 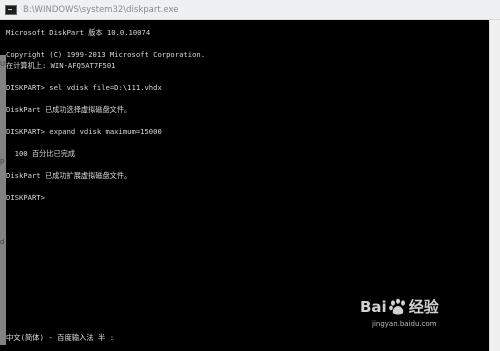 What do you see at coordinates (101, 9) in the screenshot?
I see `window-title: B:\WINDOWS\system32\diskpart.exe` at bounding box center [101, 9].